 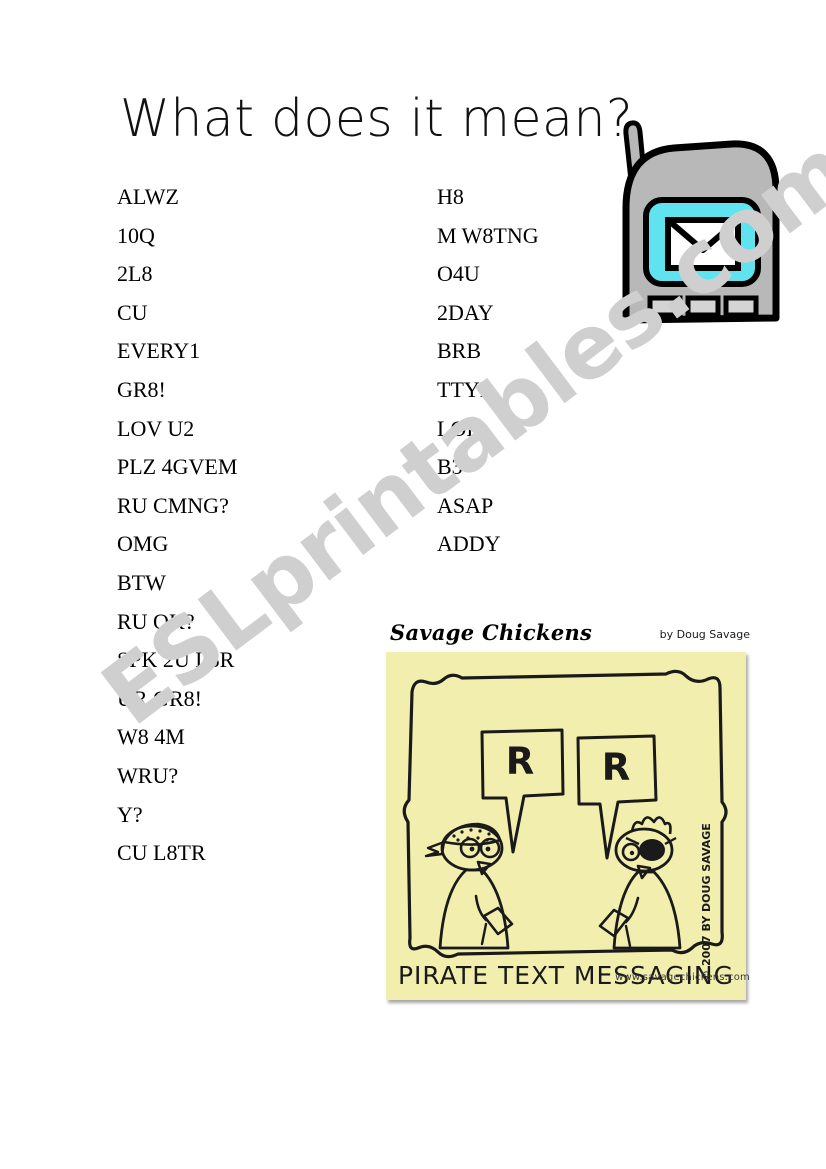 I want to click on abbreviation-item: M W8TNG, so click(x=488, y=235).